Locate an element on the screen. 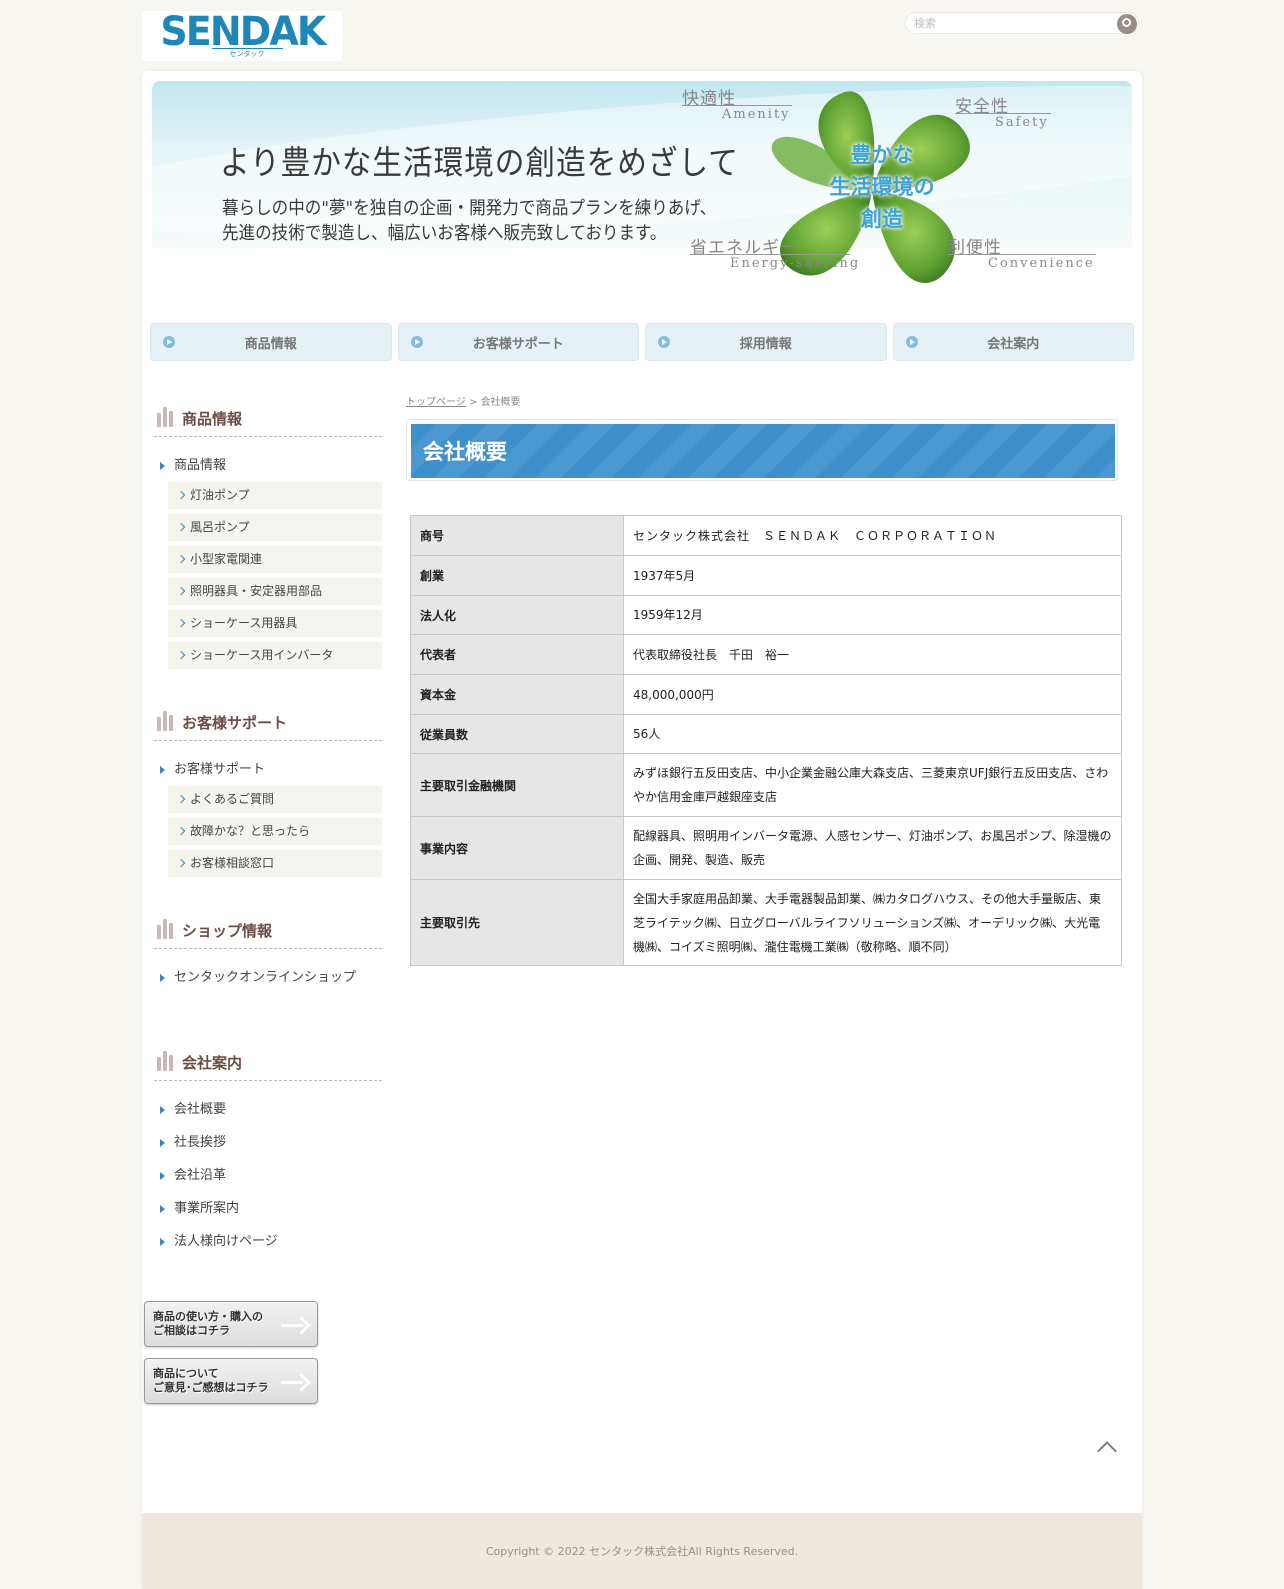  site-logo: SENDAK センタック is located at coordinates (242, 36).